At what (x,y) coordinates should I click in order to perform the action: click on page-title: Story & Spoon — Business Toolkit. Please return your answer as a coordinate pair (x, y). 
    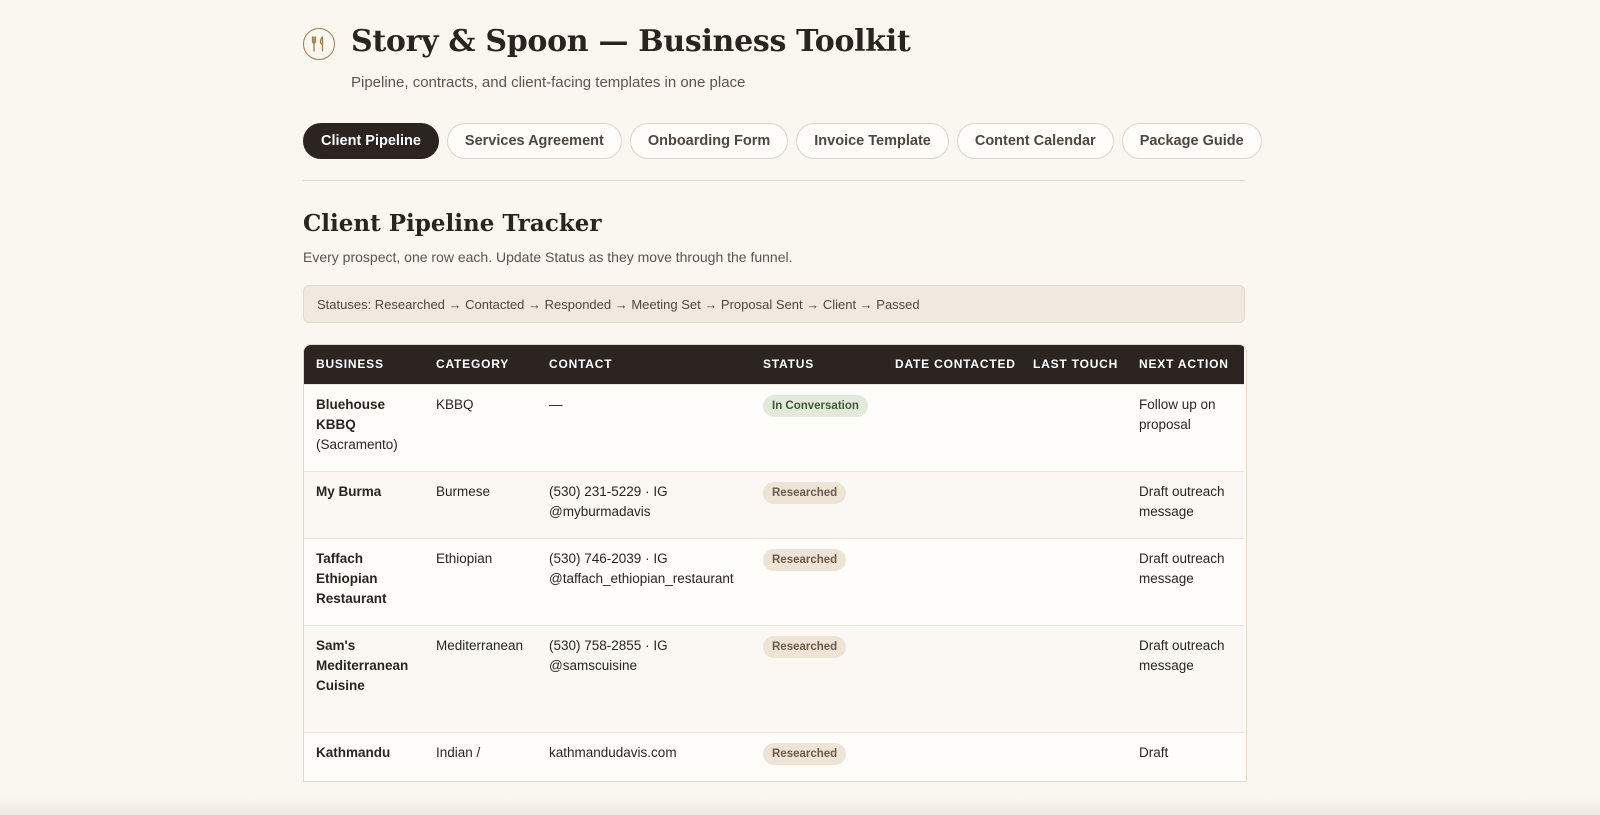
    Looking at the image, I should click on (631, 41).